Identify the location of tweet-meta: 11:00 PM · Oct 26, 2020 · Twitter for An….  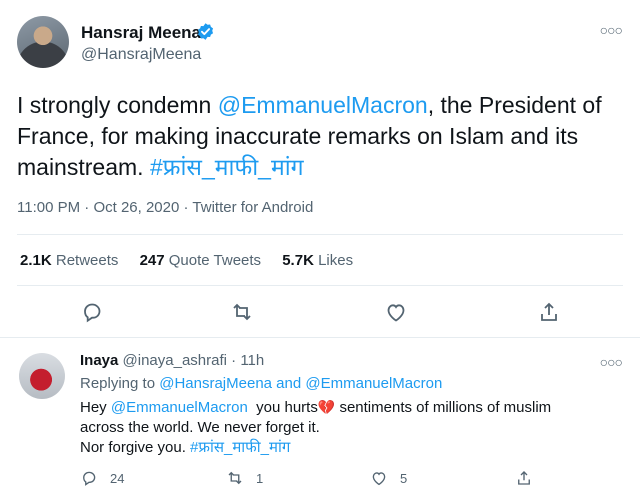
(165, 207).